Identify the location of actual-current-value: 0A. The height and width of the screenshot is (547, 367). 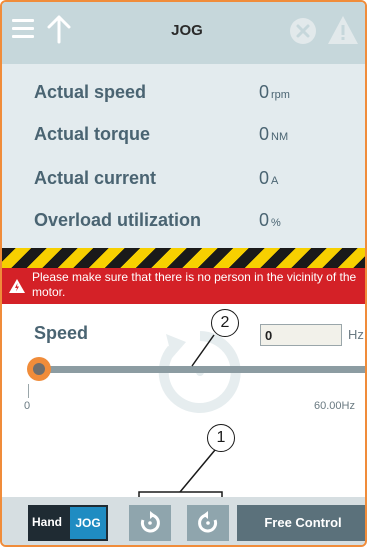
(269, 178).